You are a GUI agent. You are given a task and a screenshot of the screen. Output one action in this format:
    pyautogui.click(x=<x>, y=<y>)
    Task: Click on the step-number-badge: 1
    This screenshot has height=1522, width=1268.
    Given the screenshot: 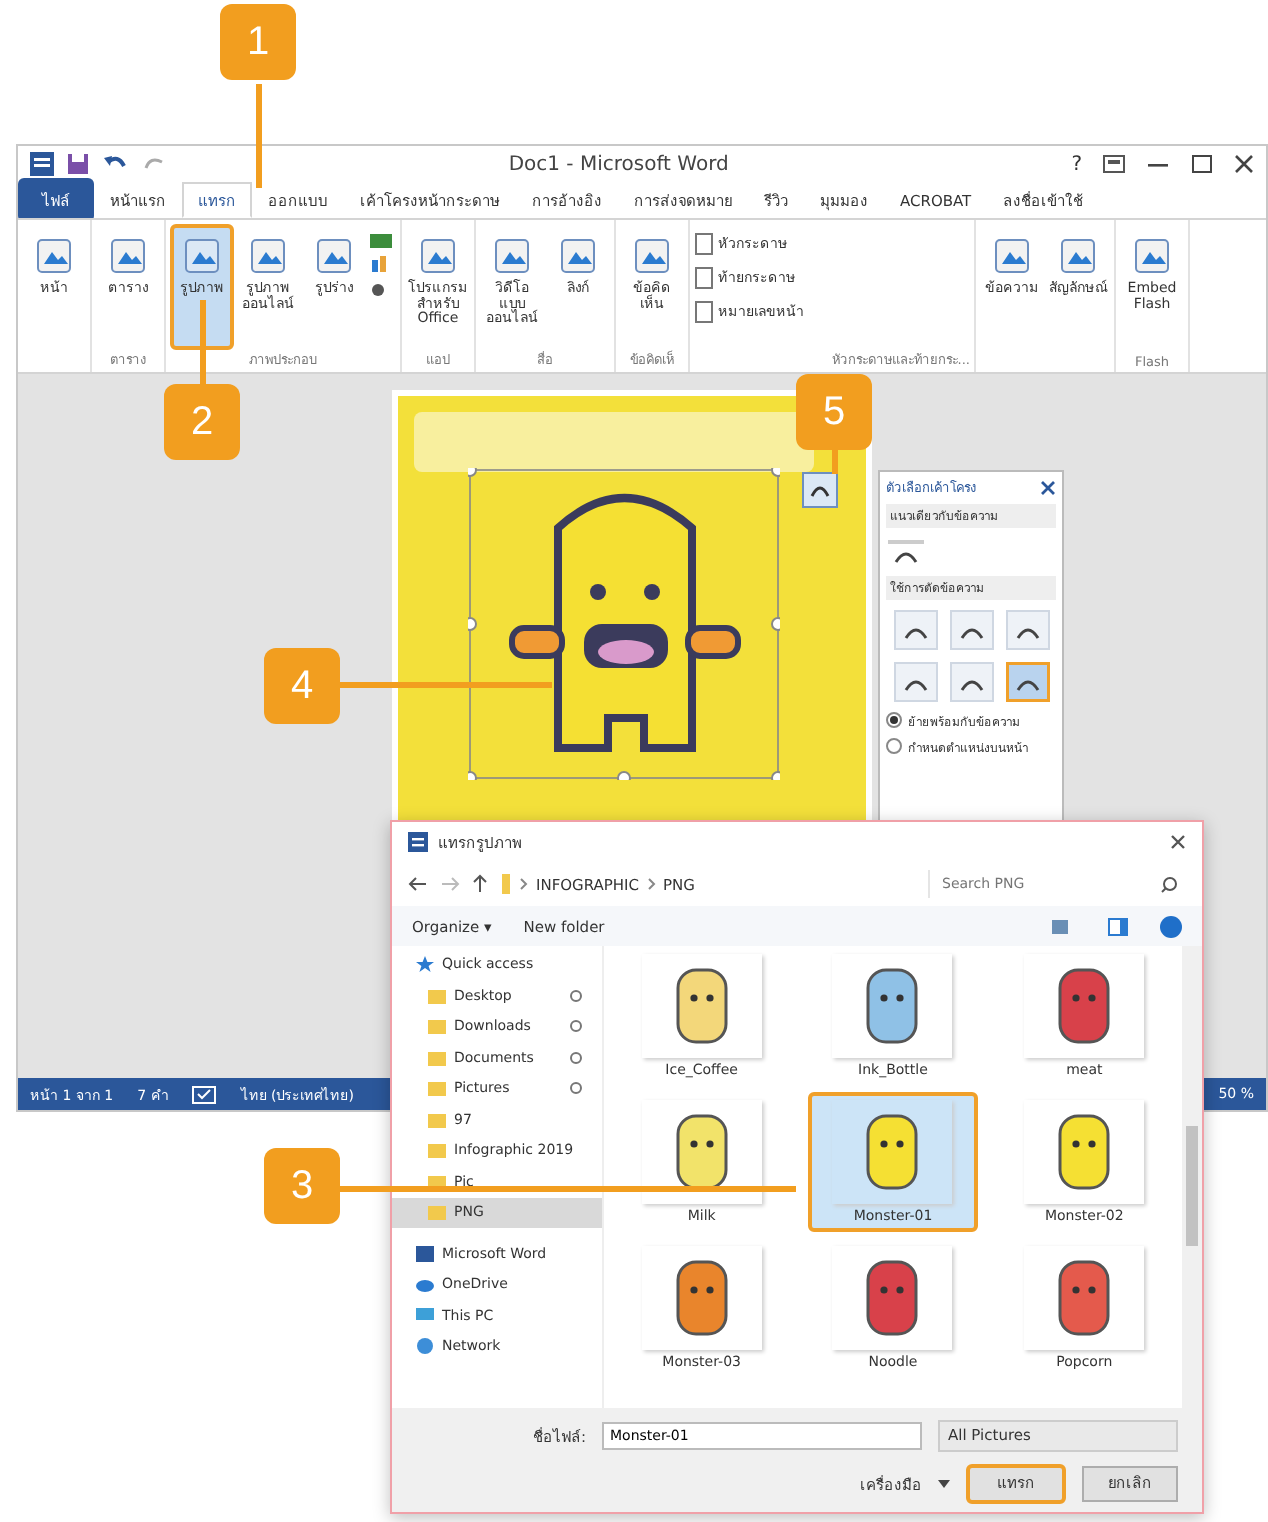 What is the action you would take?
    pyautogui.click(x=258, y=42)
    